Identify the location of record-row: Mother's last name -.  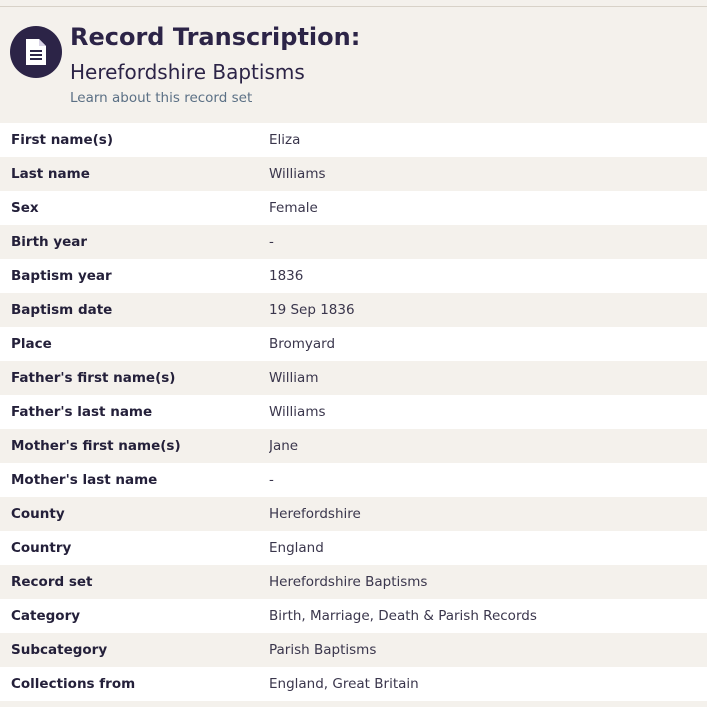
(353, 480).